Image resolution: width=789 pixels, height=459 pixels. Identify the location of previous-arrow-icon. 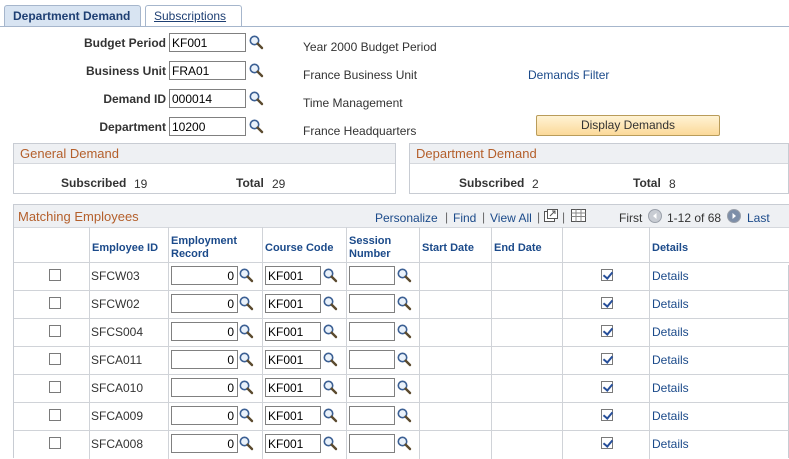
(655, 216).